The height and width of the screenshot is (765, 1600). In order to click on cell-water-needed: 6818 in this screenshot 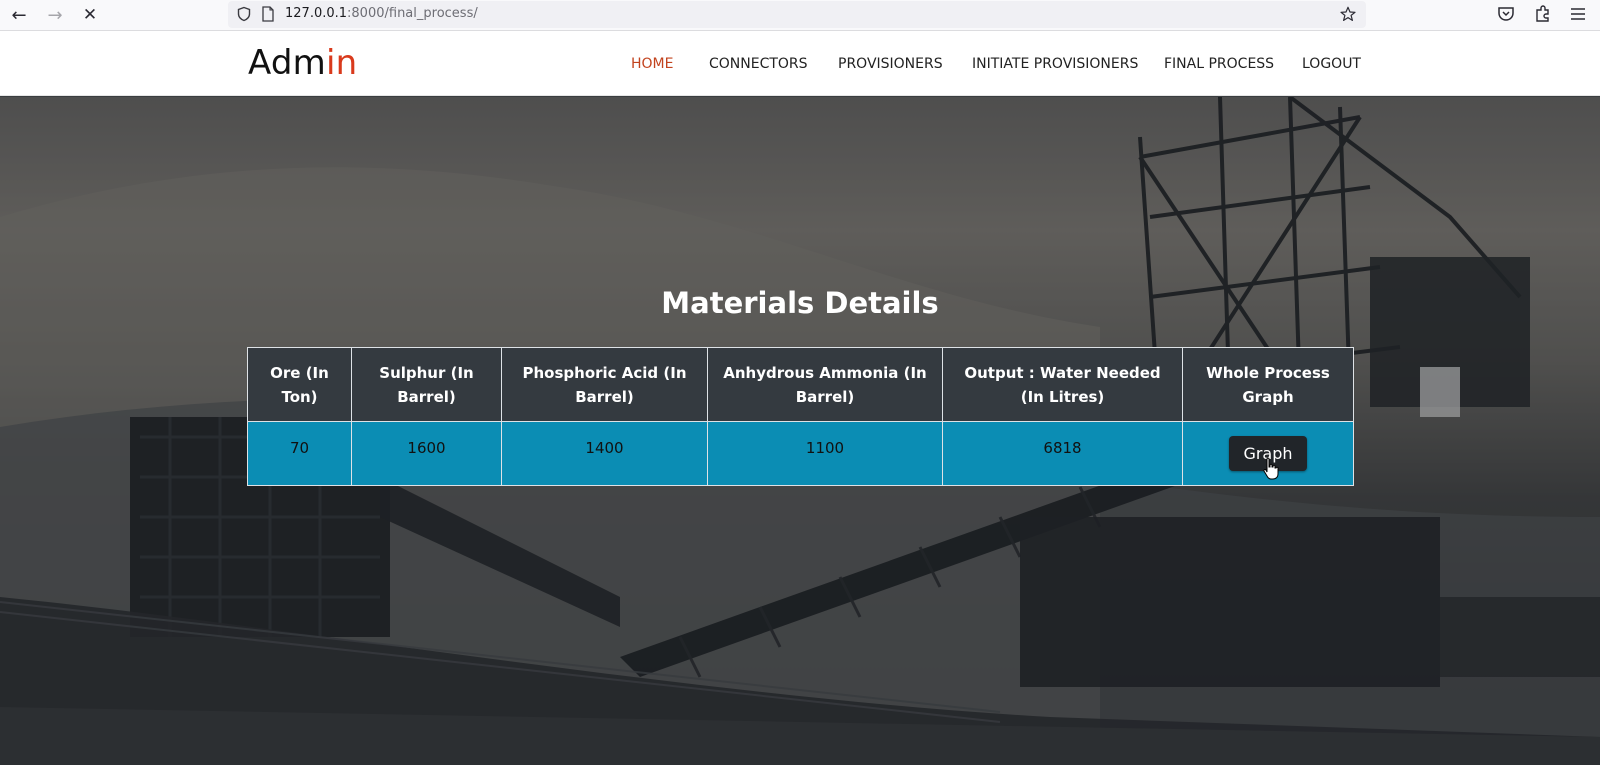, I will do `click(1062, 453)`.